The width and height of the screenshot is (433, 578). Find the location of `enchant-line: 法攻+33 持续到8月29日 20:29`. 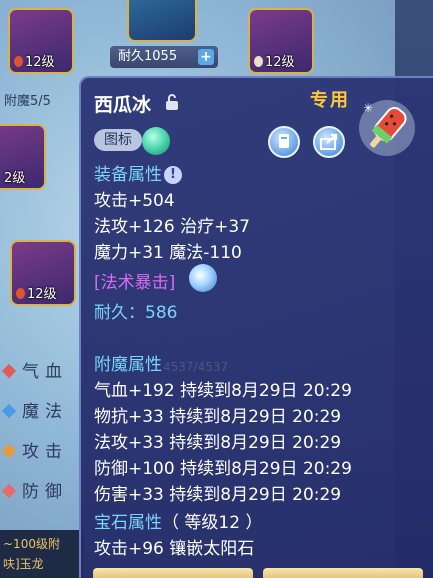

enchant-line: 法攻+33 持续到8月29日 20:29 is located at coordinates (218, 443).